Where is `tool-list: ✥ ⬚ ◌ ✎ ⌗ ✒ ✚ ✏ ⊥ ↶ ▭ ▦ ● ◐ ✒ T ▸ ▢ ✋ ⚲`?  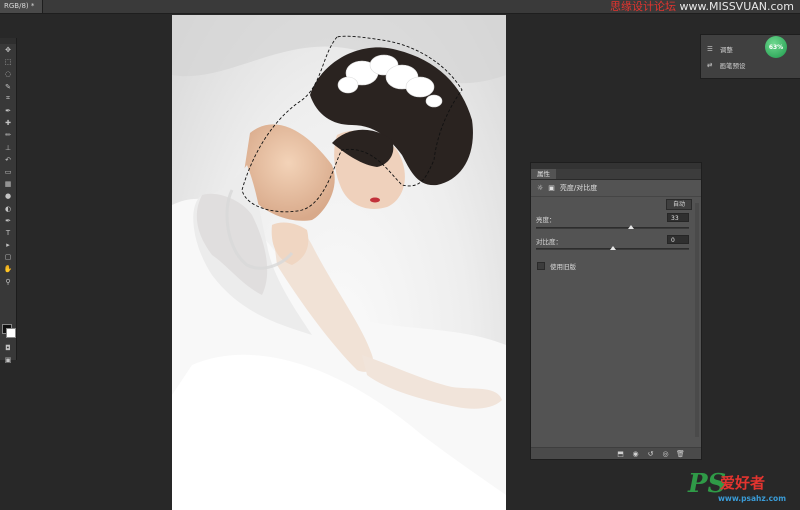 tool-list: ✥ ⬚ ◌ ✎ ⌗ ✒ ✚ ✏ ⊥ ↶ ▭ ▦ ● ◐ ✒ T ▸ ▢ ✋ ⚲ is located at coordinates (8, 166).